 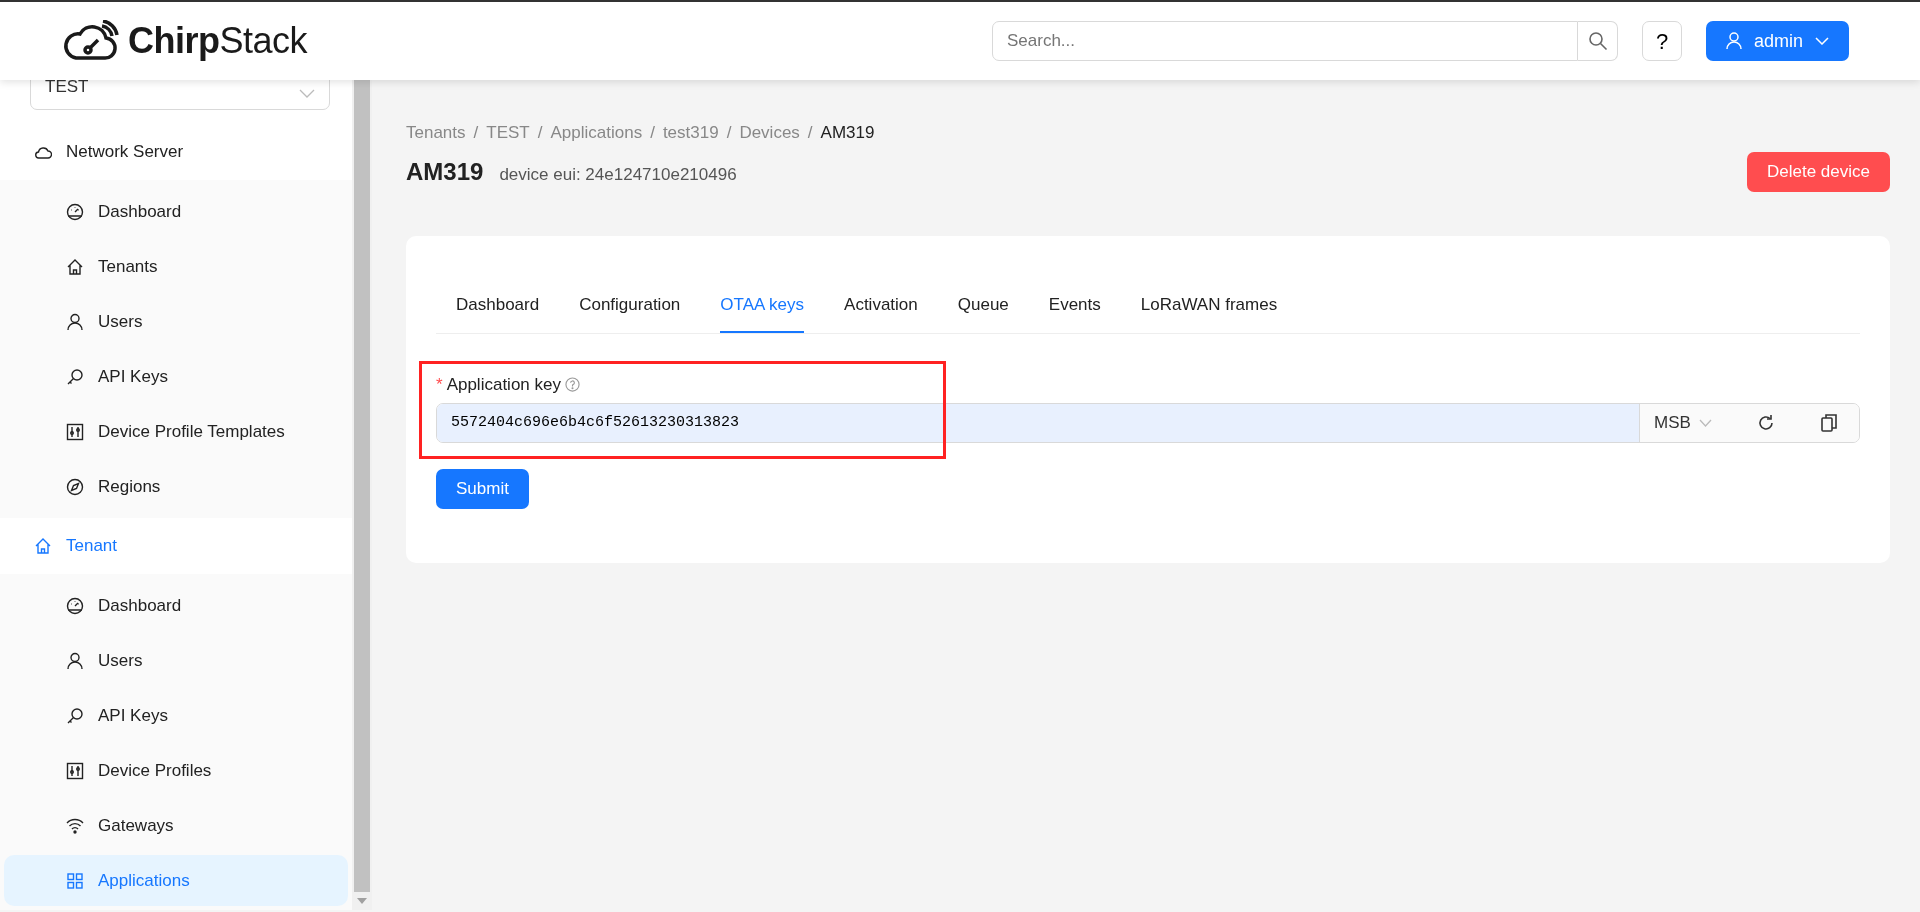 What do you see at coordinates (218, 41) in the screenshot?
I see `logo-text: ChirpStack` at bounding box center [218, 41].